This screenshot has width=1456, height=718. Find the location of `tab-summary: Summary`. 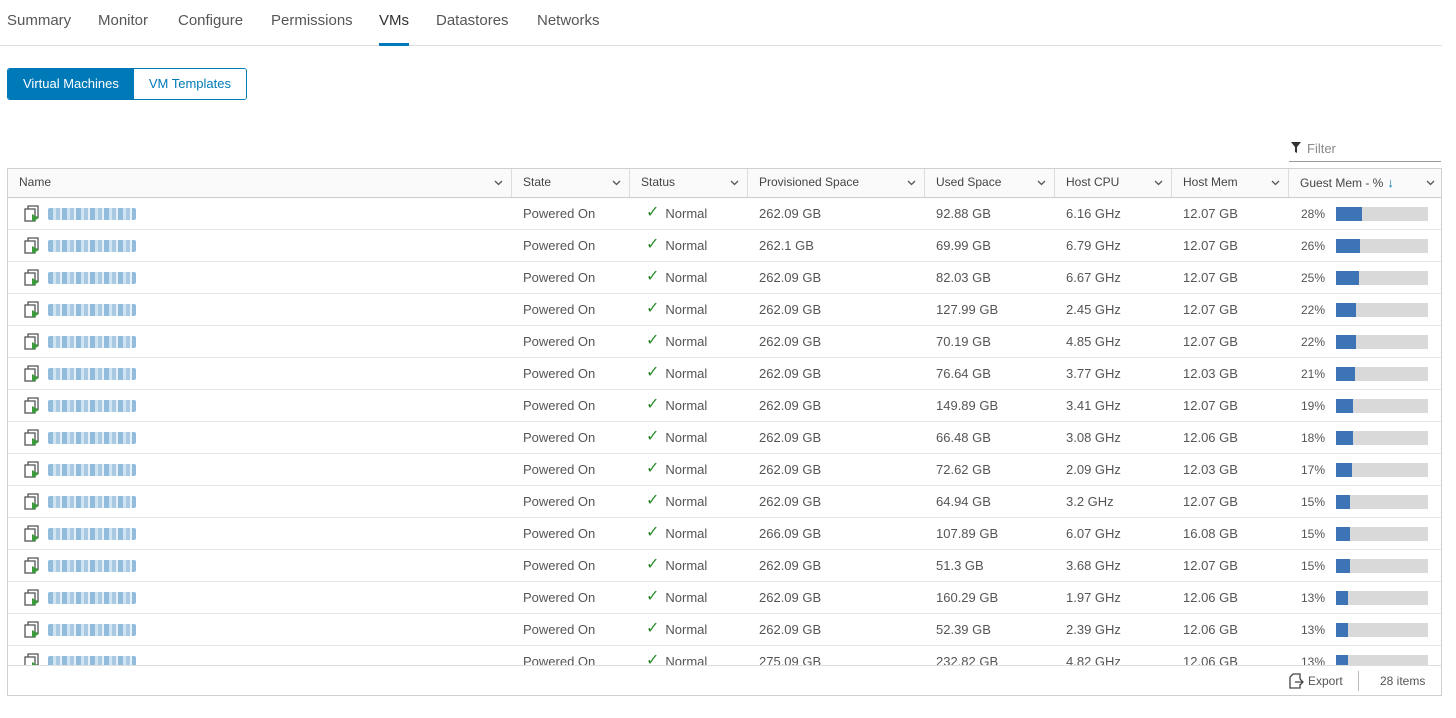

tab-summary: Summary is located at coordinates (39, 28).